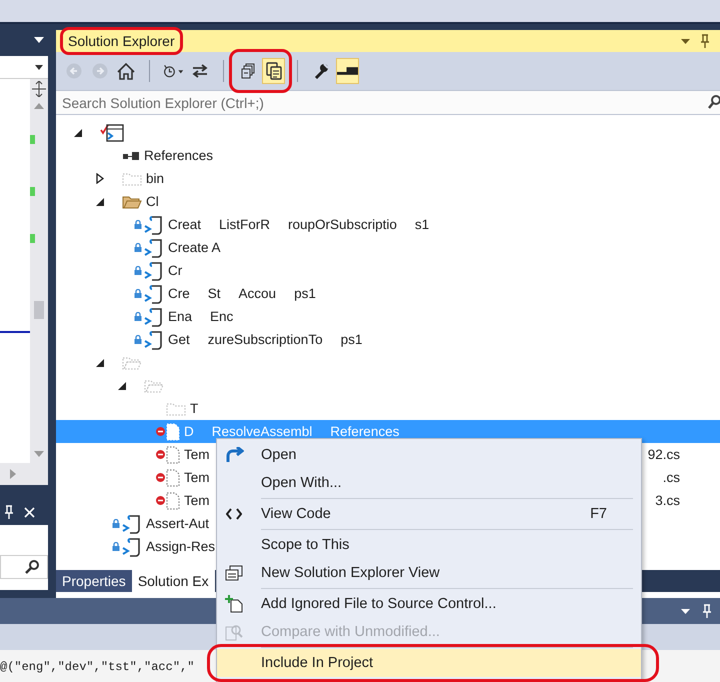 The height and width of the screenshot is (682, 720). Describe the element at coordinates (299, 224) in the screenshot. I see `tree-item-label: Creat ListForR roupOrSubscriptio s1` at that location.